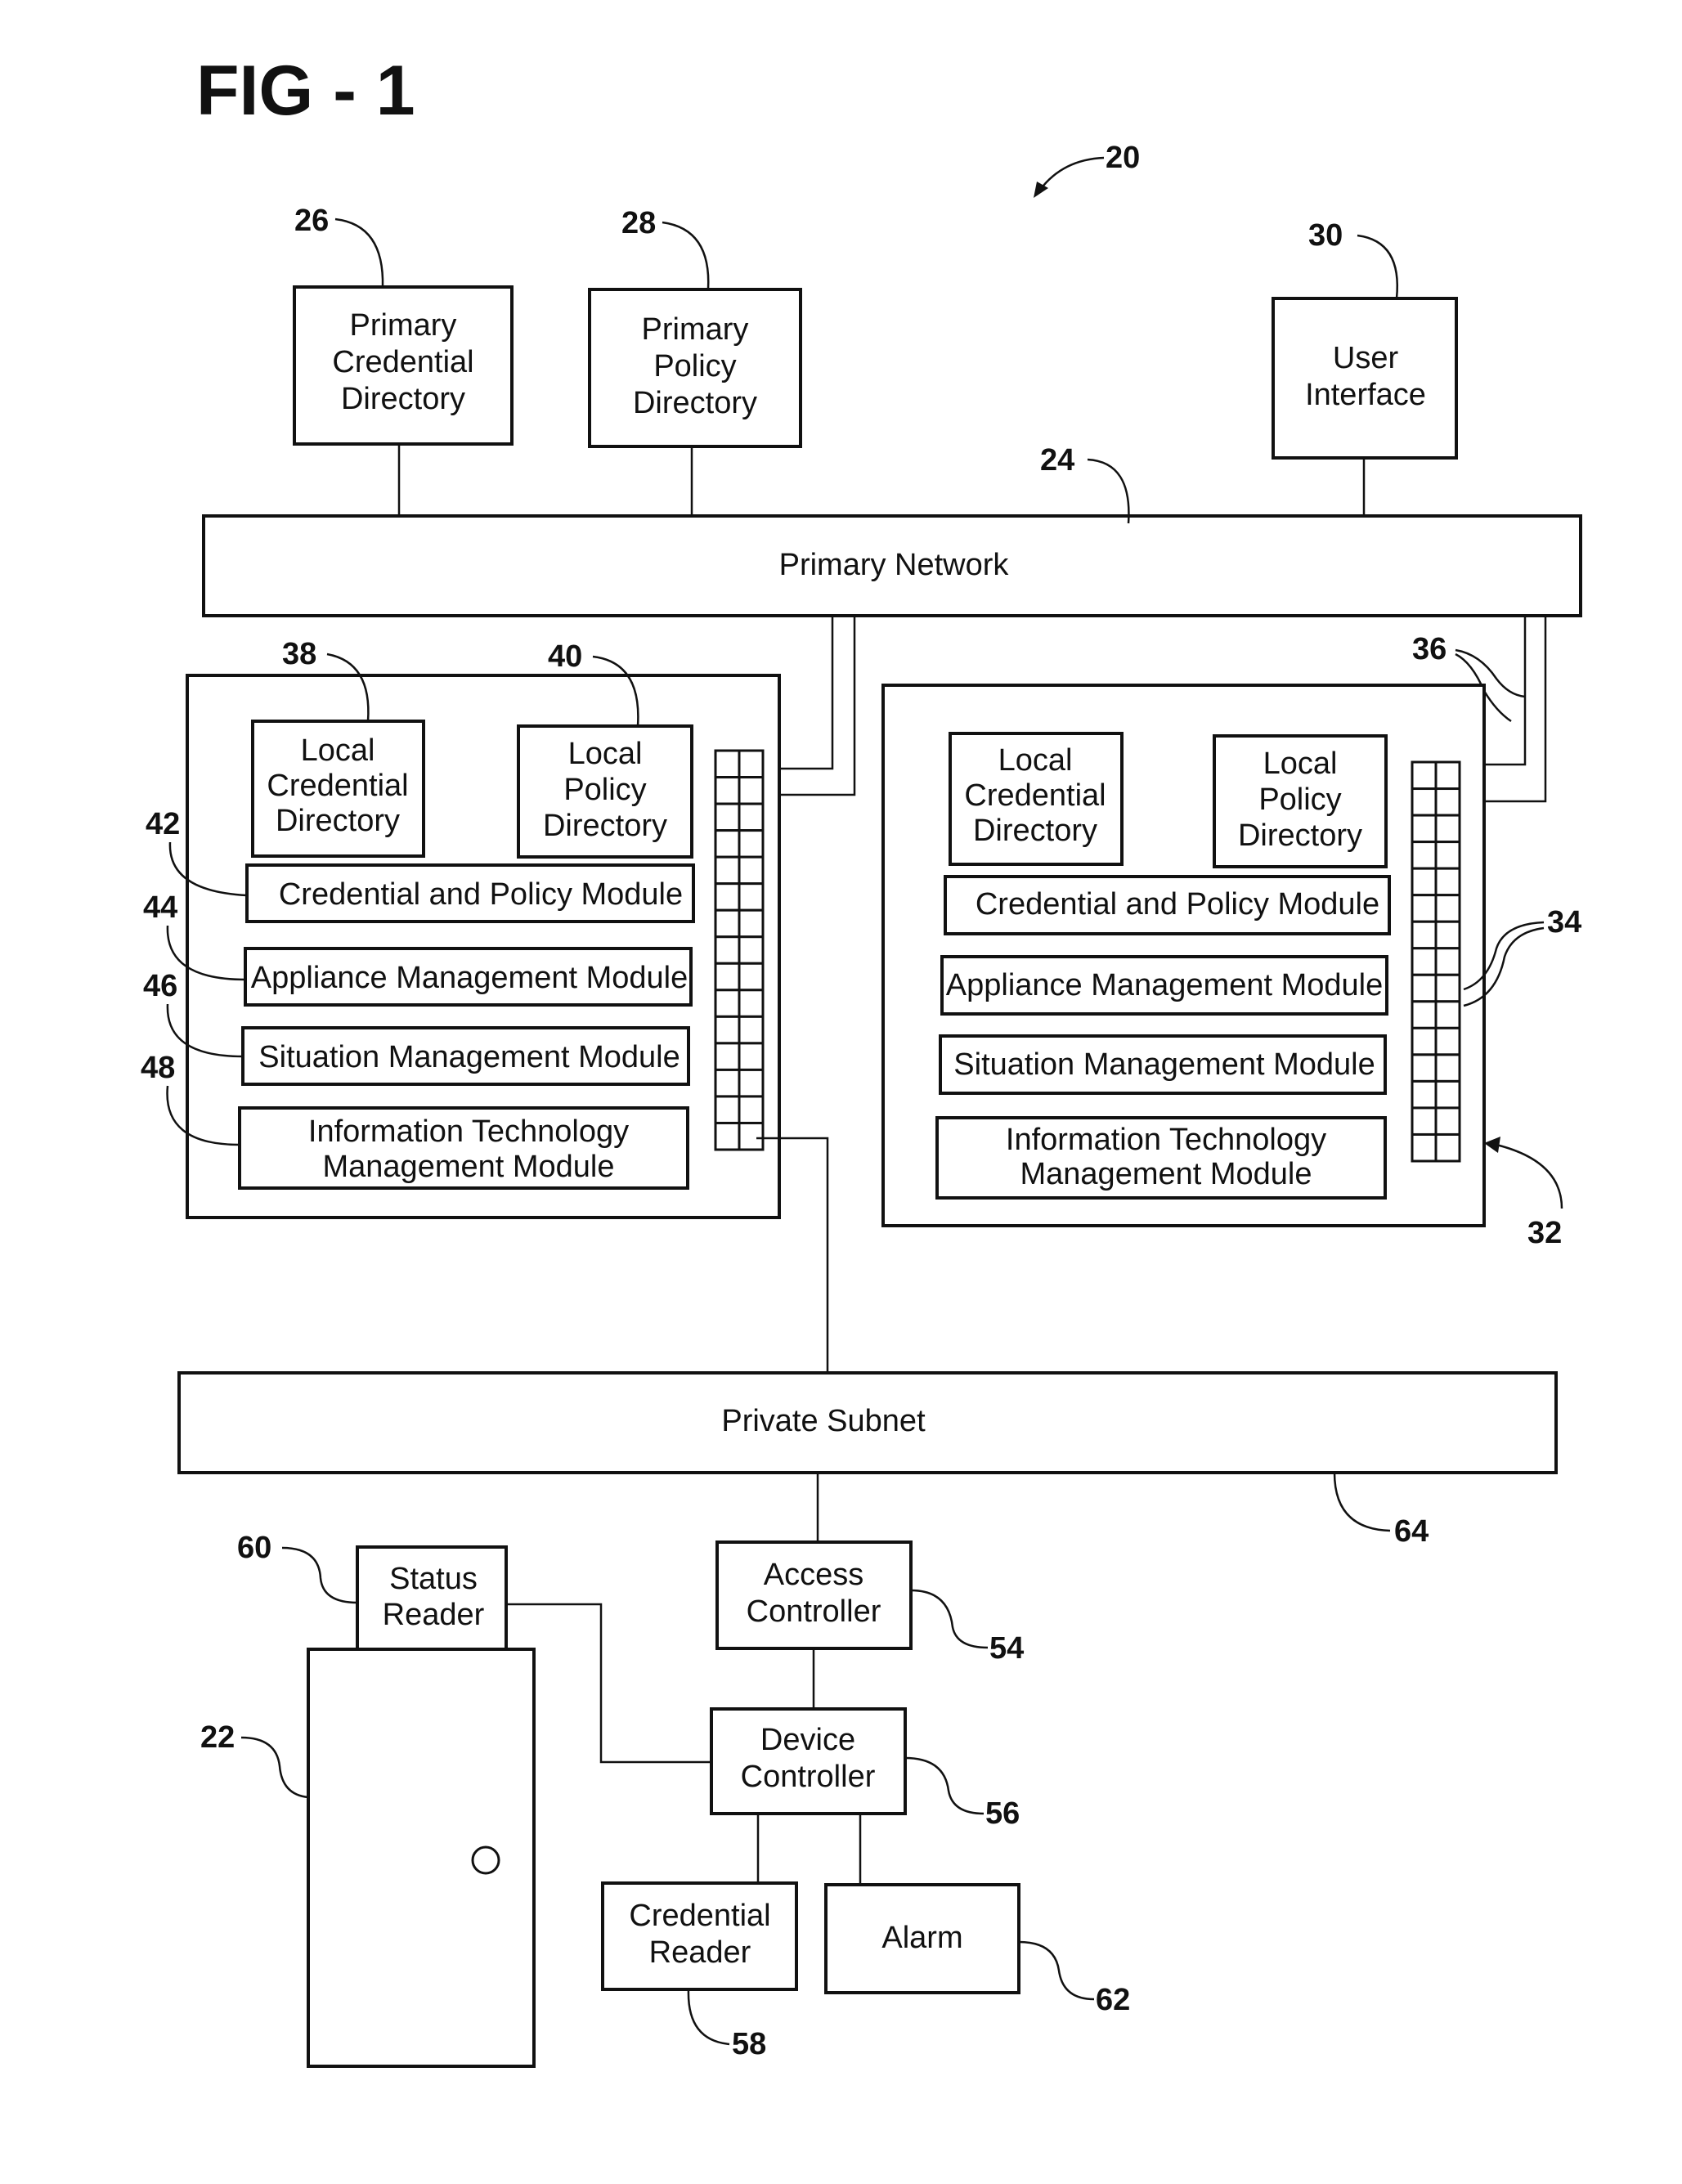  What do you see at coordinates (749, 2044) in the screenshot?
I see `ref-58: 58` at bounding box center [749, 2044].